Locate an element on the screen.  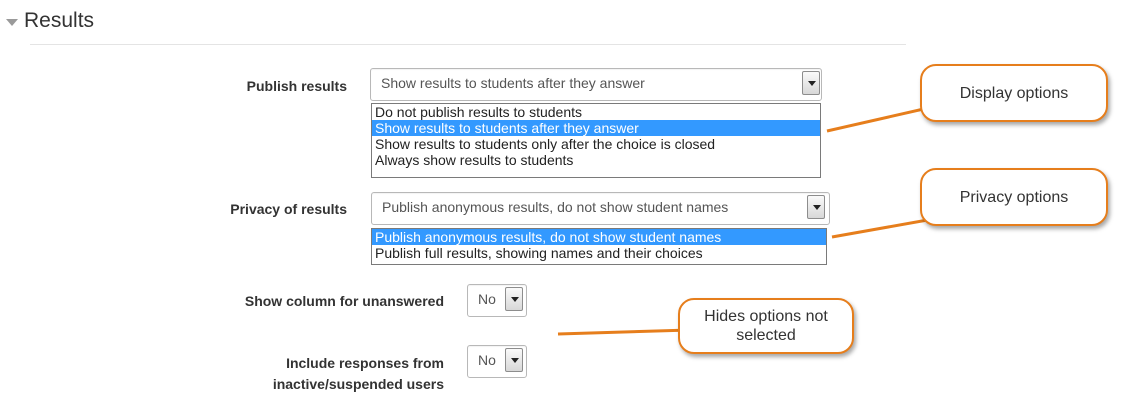
callout-display-options: Display options is located at coordinates (1014, 93).